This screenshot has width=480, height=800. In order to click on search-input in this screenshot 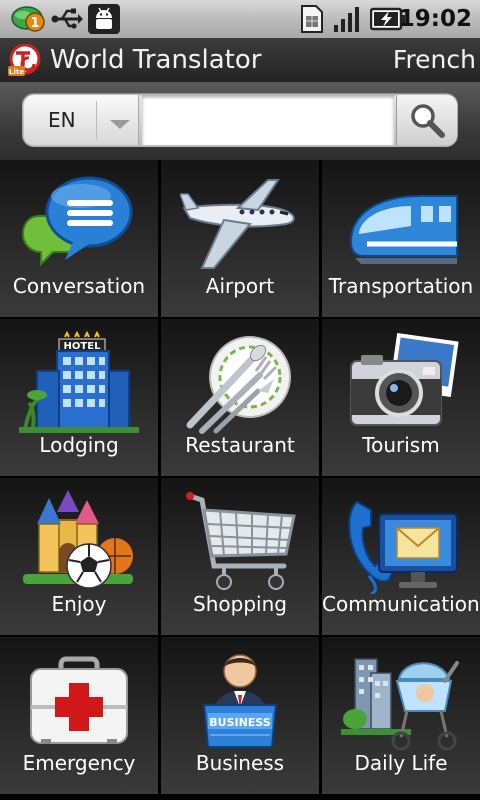, I will do `click(268, 120)`.